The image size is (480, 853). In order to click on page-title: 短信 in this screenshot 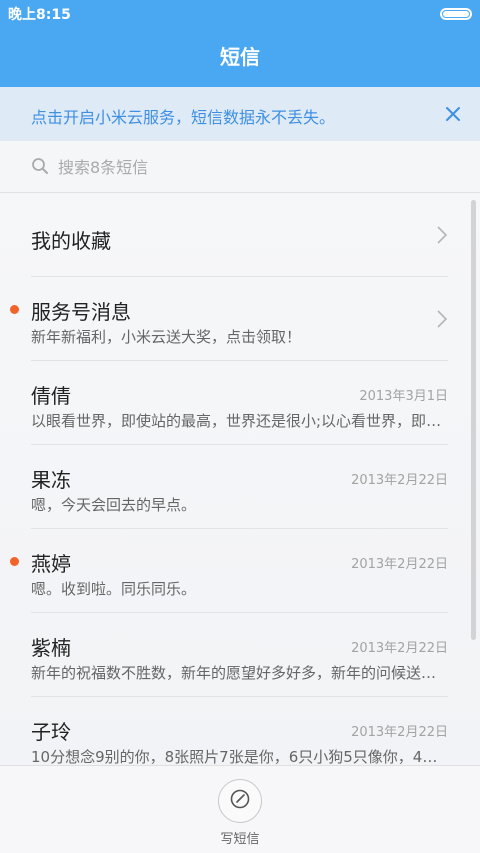, I will do `click(240, 57)`.